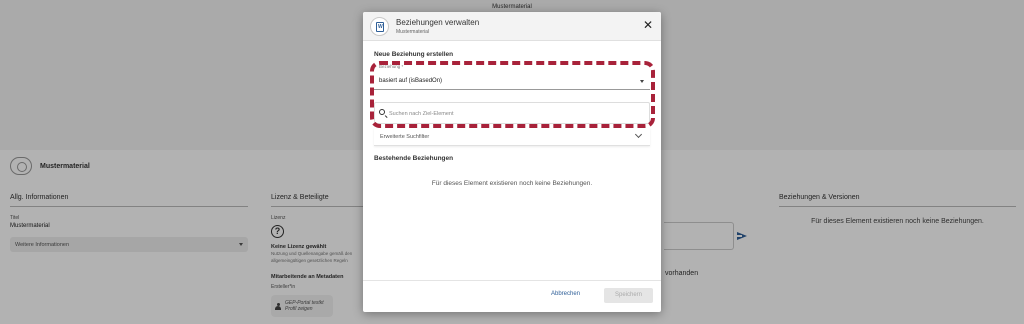 This screenshot has height=324, width=1024. What do you see at coordinates (638, 134) in the screenshot?
I see `chevron-down-icon` at bounding box center [638, 134].